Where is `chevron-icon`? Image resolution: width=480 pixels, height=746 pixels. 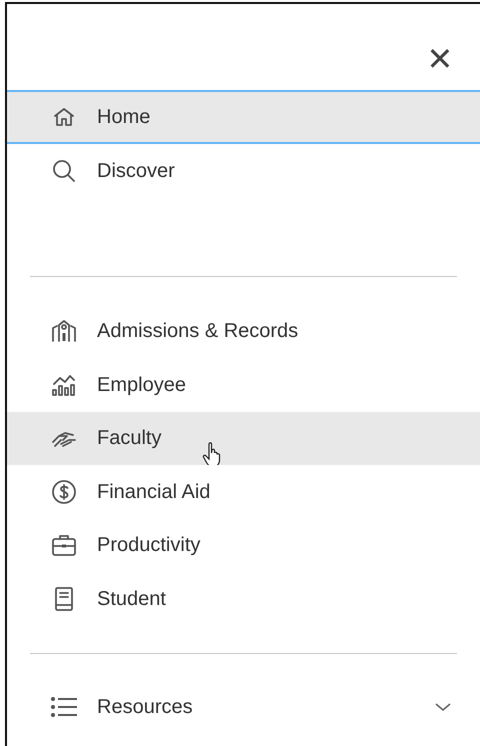
chevron-icon is located at coordinates (443, 707).